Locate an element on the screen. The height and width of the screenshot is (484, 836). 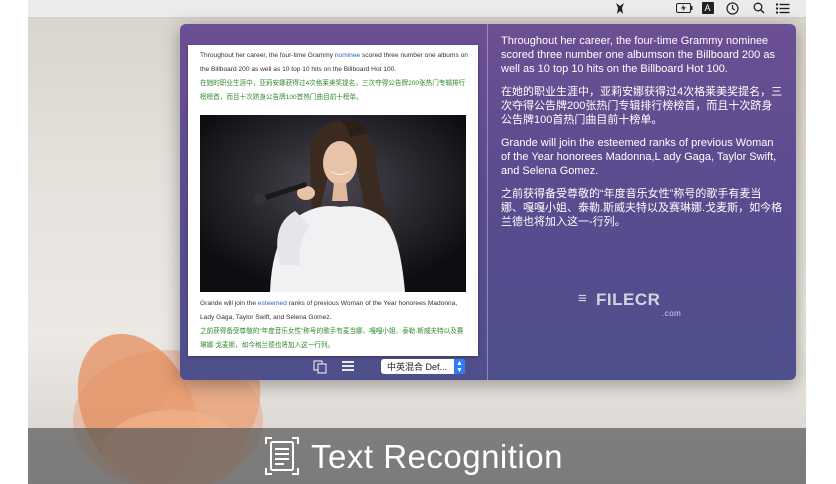
text-recognition-icon is located at coordinates (282, 456).